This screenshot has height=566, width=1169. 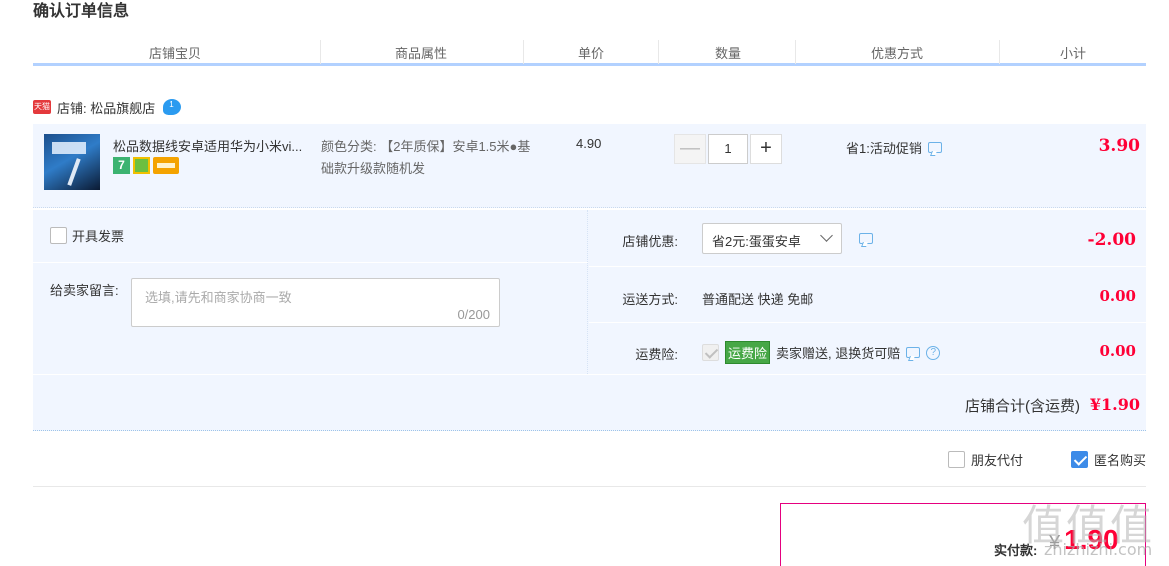 I want to click on shop-discount-row: 店铺优惠: 省2元:蛋蛋安卓 -2.00, so click(x=867, y=238).